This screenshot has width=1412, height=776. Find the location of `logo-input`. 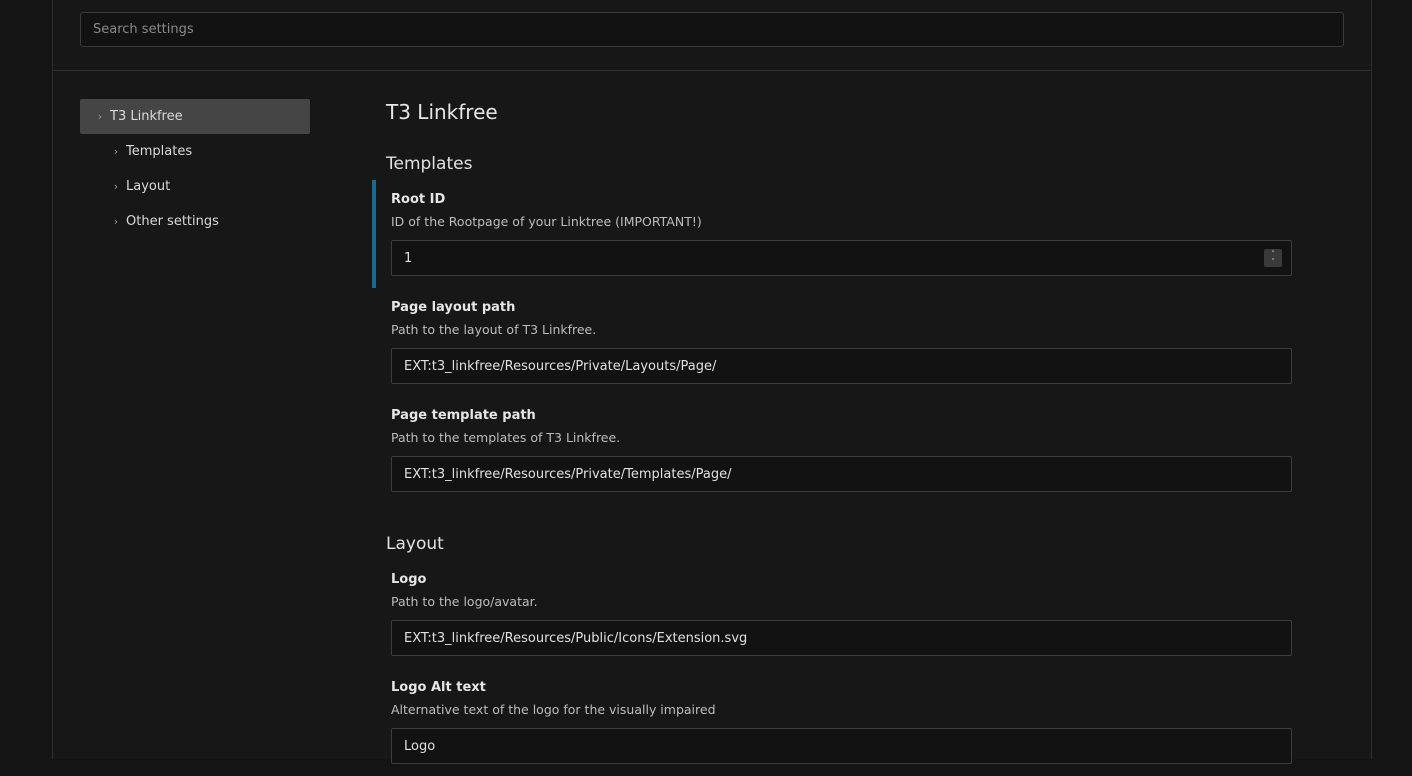

logo-input is located at coordinates (841, 638).